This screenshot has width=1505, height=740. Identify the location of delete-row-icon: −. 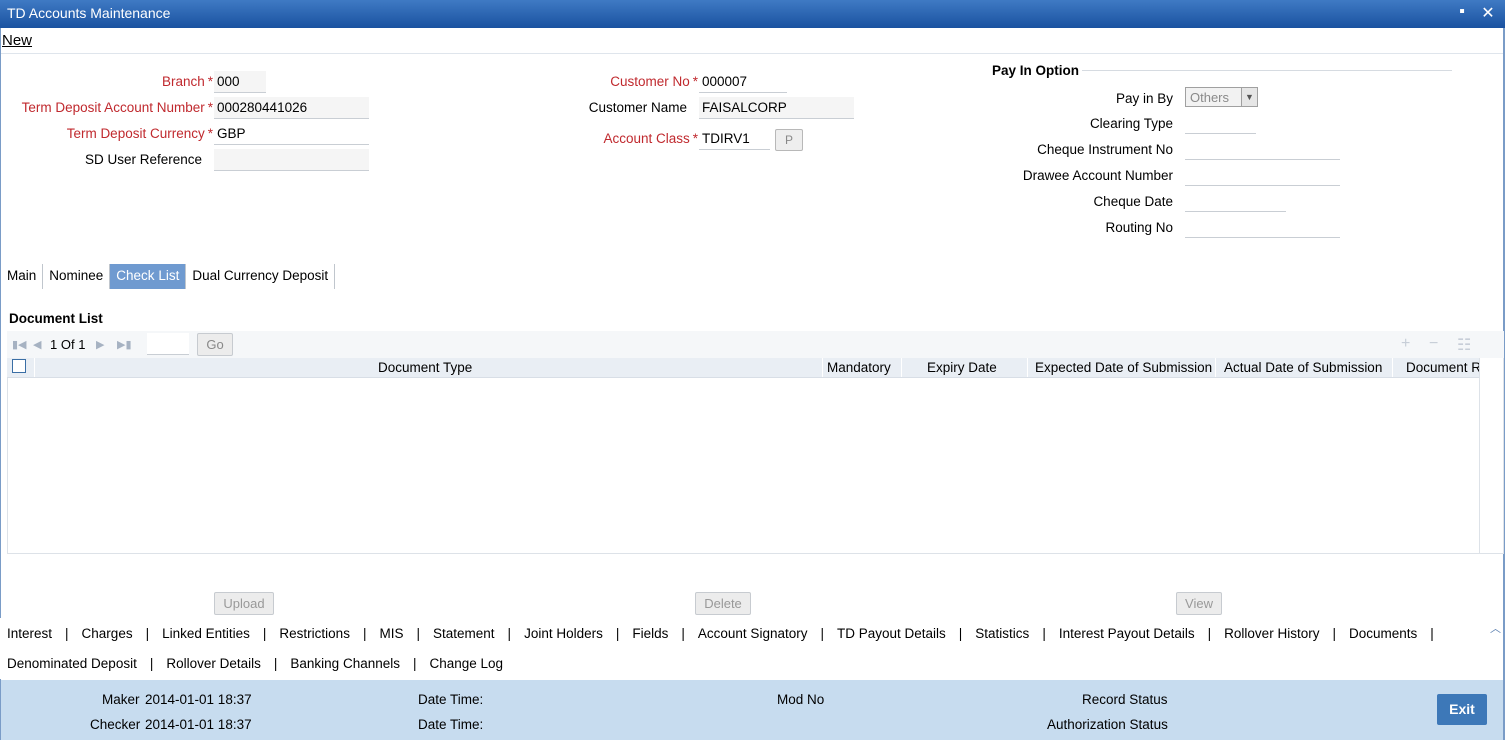
(1433, 344).